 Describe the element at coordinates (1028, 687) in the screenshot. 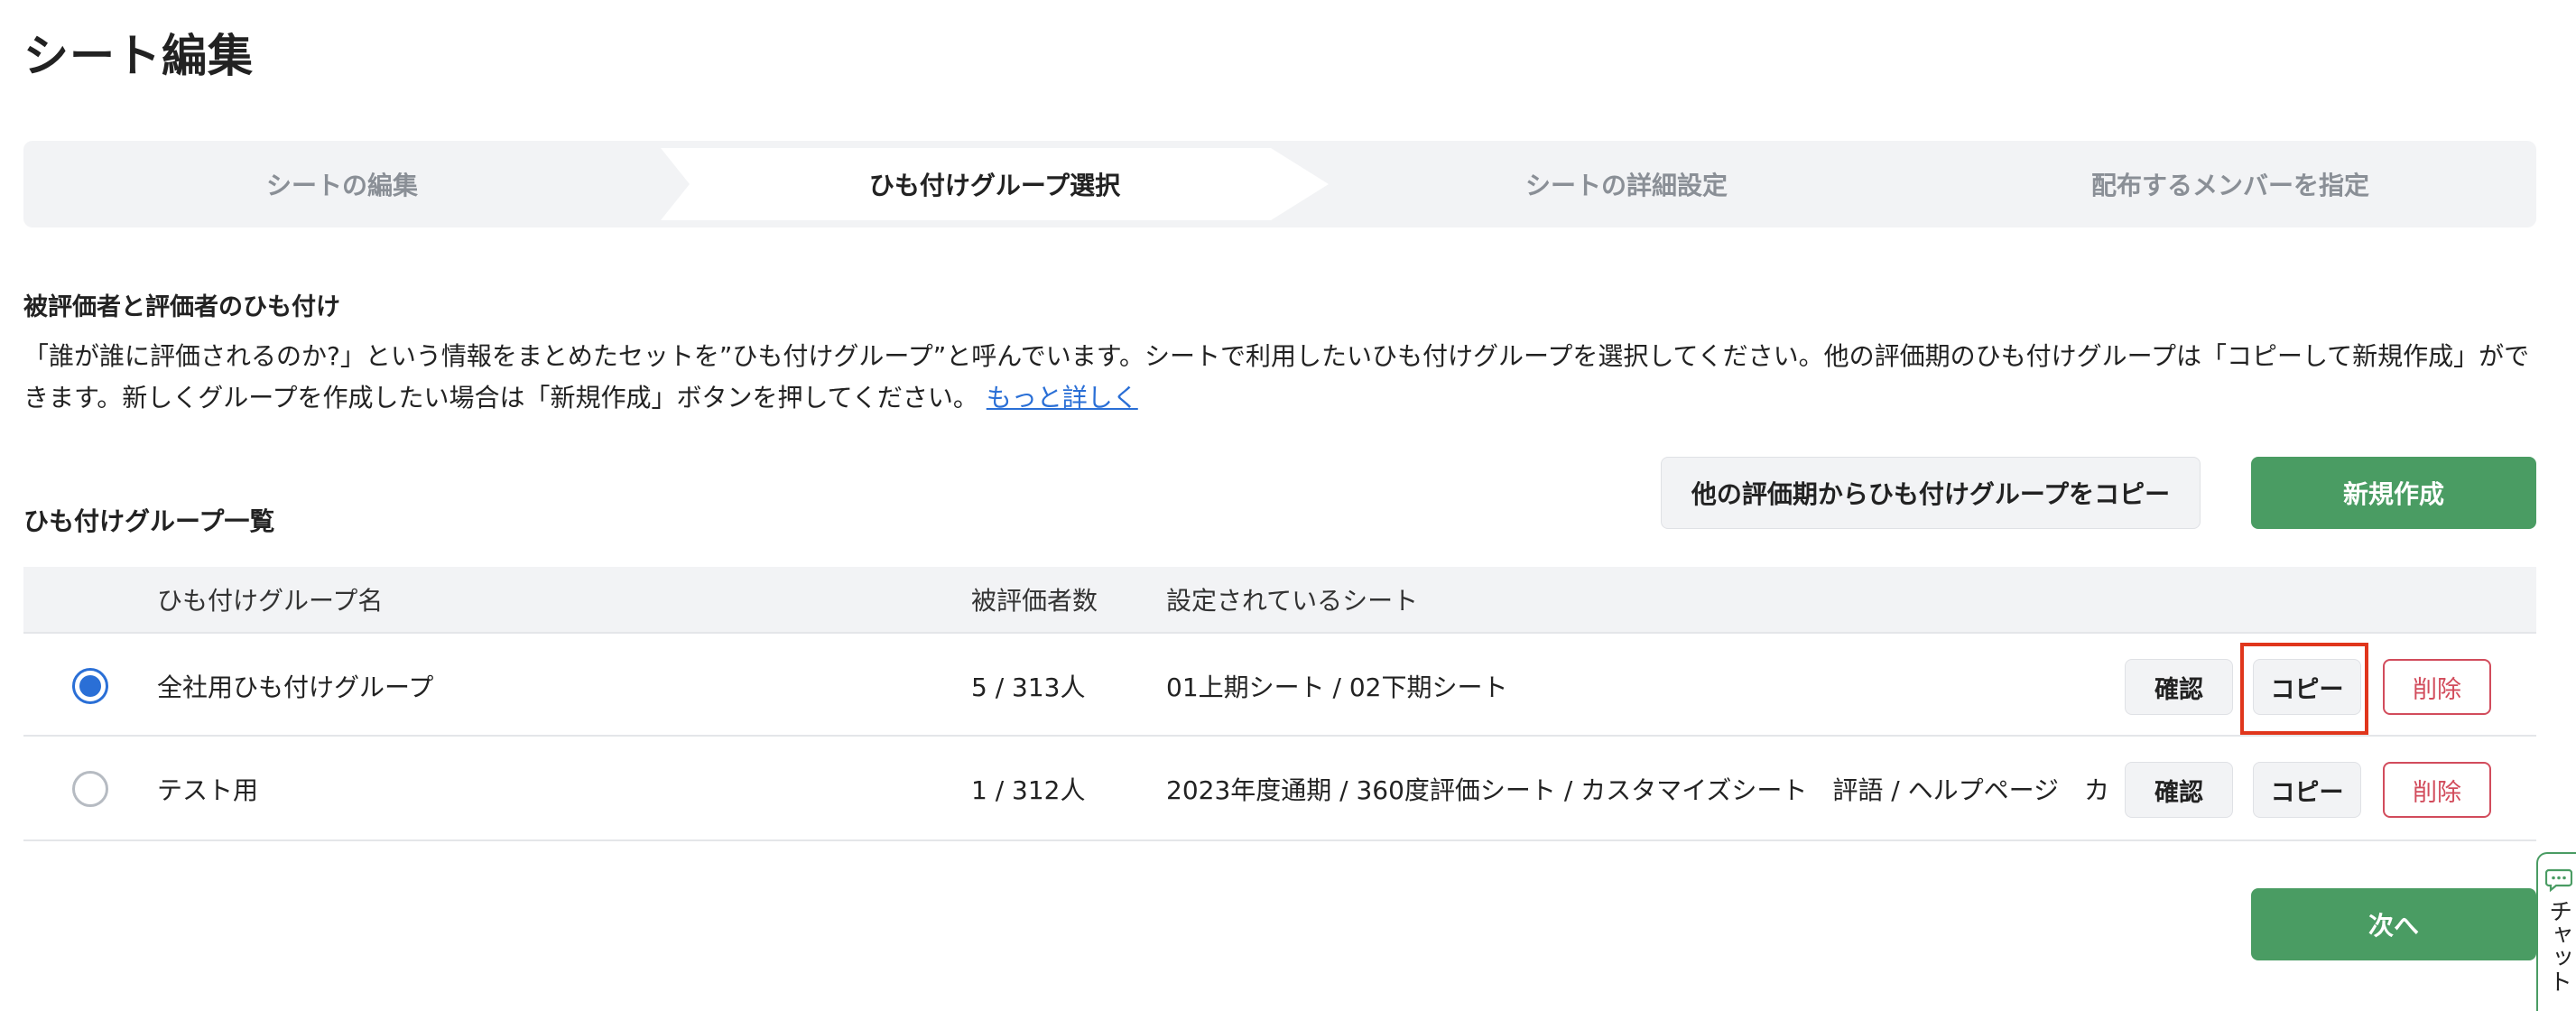

I see `evaluatee-count: 5 / 313人` at that location.